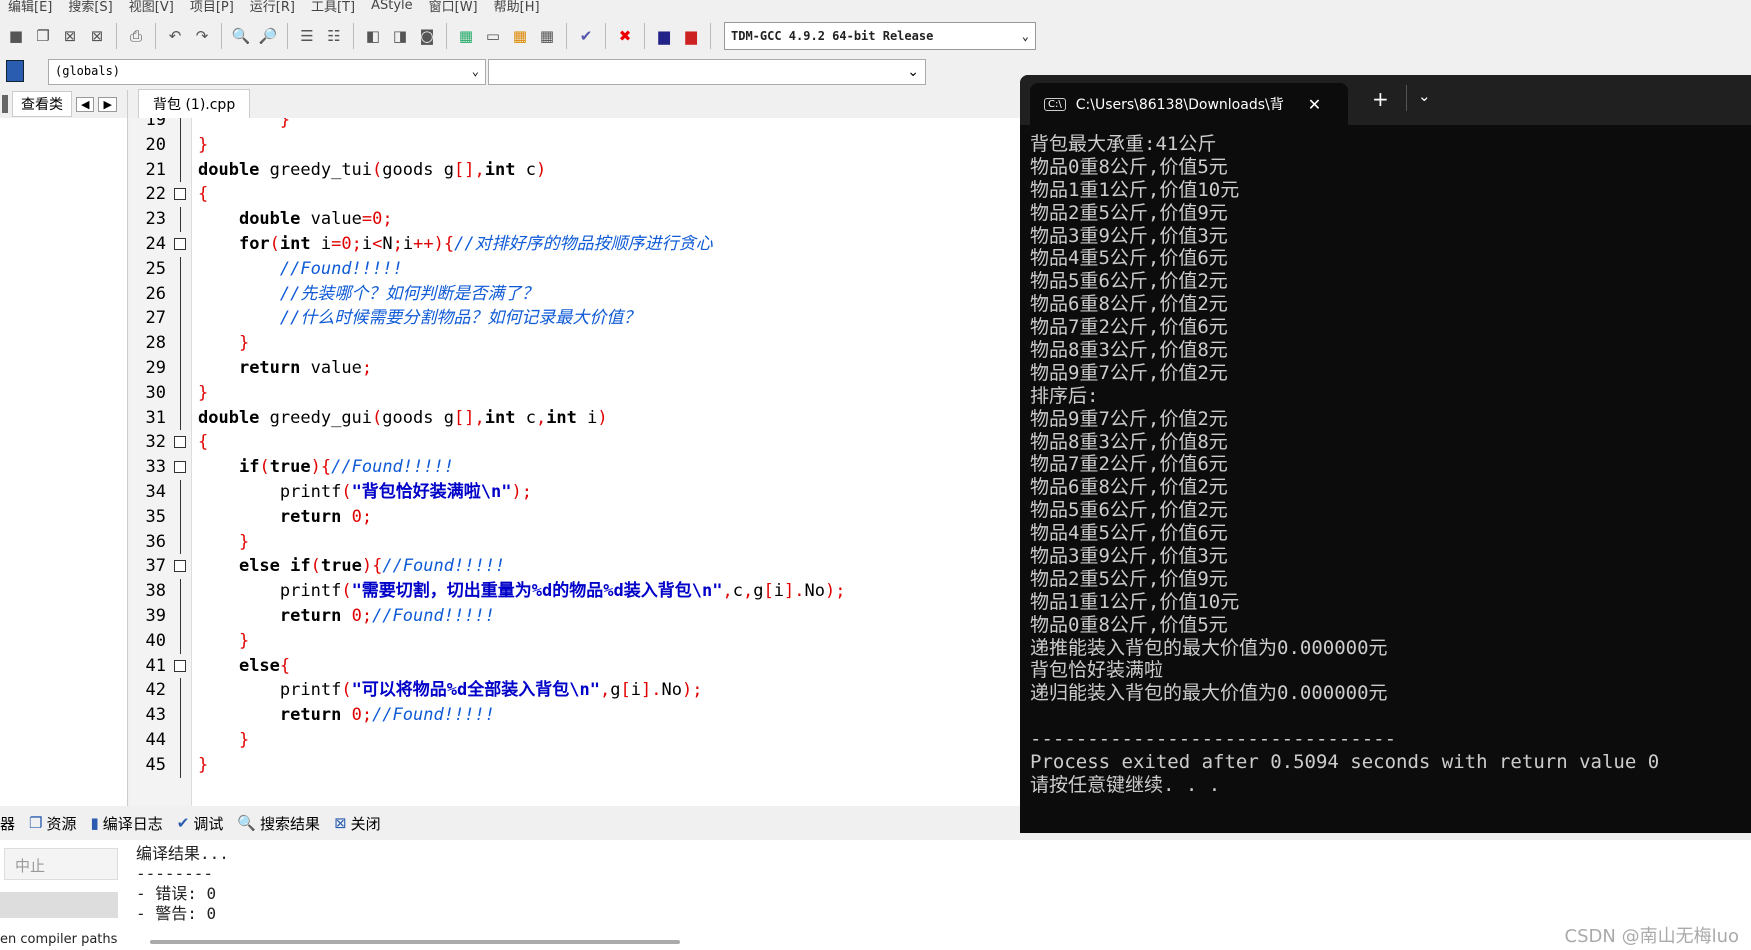  Describe the element at coordinates (1064, 395) in the screenshot. I see `console-line: 排序后:` at that location.